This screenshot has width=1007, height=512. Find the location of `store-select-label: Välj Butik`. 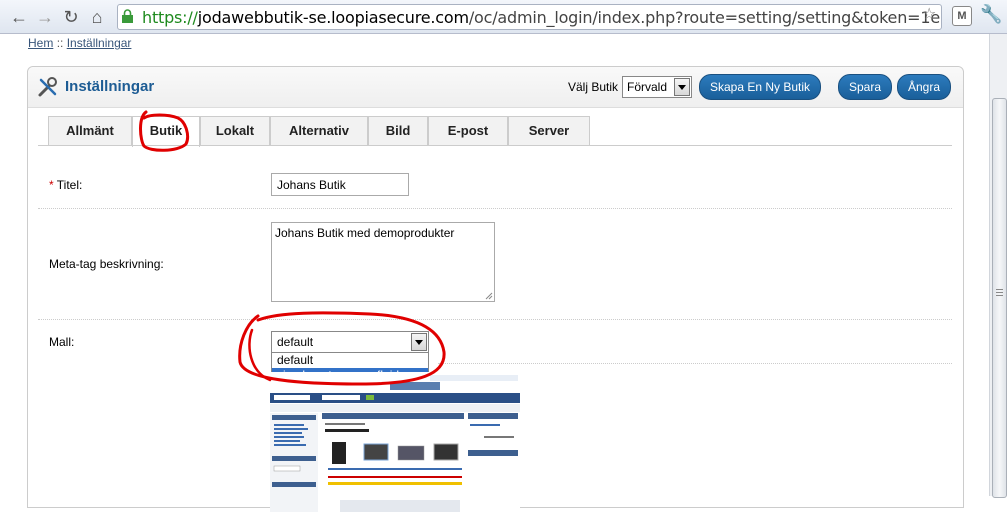

store-select-label: Välj Butik is located at coordinates (593, 87).